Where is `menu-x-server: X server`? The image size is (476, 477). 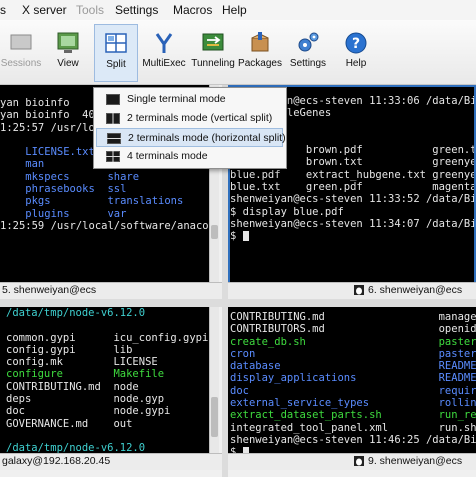
menu-x-server: X server is located at coordinates (44, 10).